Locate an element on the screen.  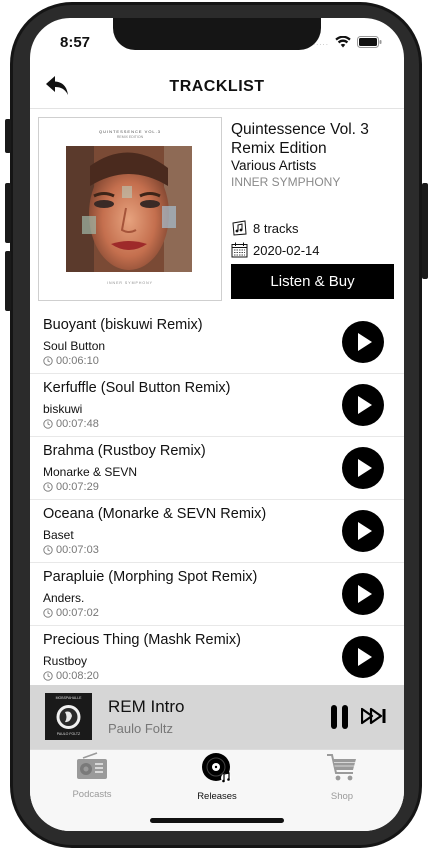
tab-shop: Shop is located at coordinates (342, 777).